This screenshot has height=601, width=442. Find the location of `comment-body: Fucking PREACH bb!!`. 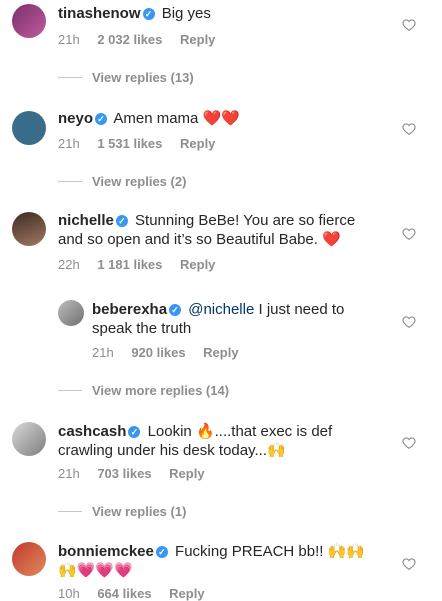

comment-body: Fucking PREACH bb!! is located at coordinates (249, 551).